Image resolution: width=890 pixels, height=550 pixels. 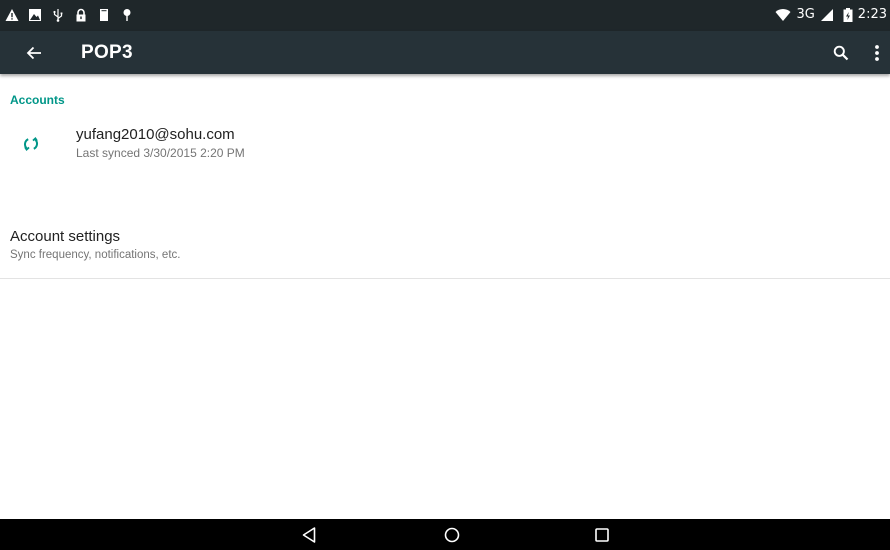 I want to click on navigation-bar, so click(x=445, y=534).